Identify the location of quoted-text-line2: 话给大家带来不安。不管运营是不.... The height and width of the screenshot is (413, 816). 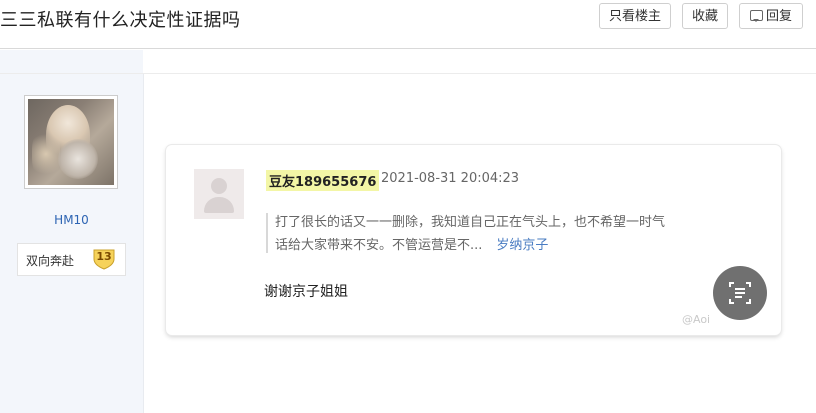
(379, 245).